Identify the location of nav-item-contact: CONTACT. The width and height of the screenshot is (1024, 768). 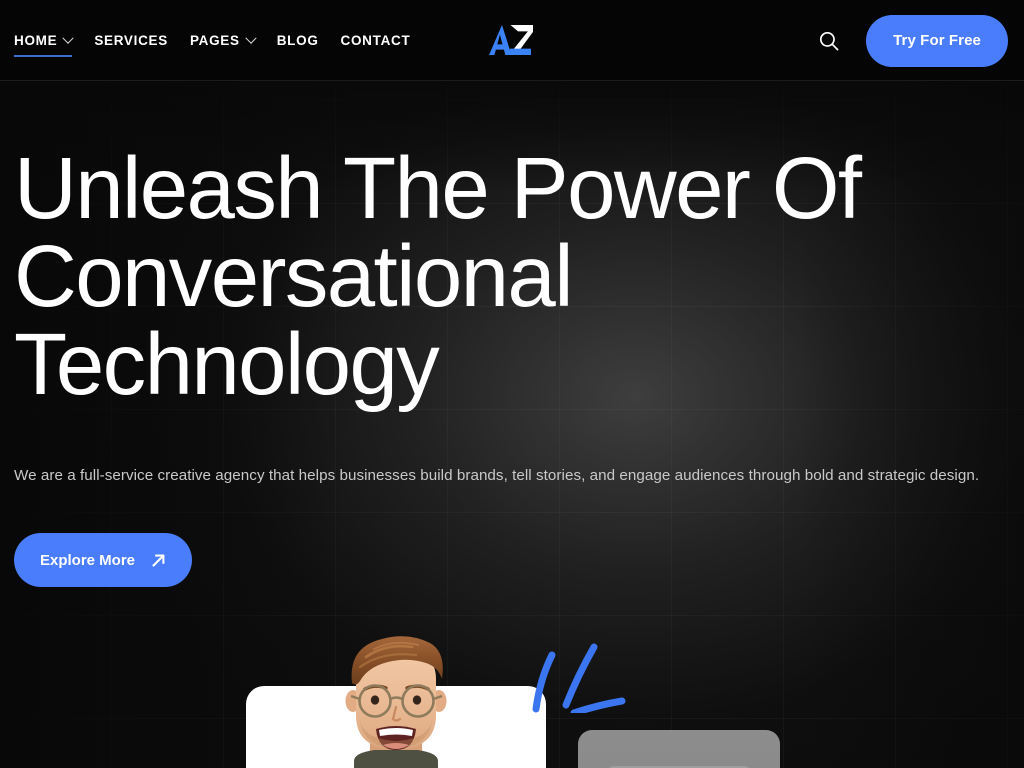
(376, 40).